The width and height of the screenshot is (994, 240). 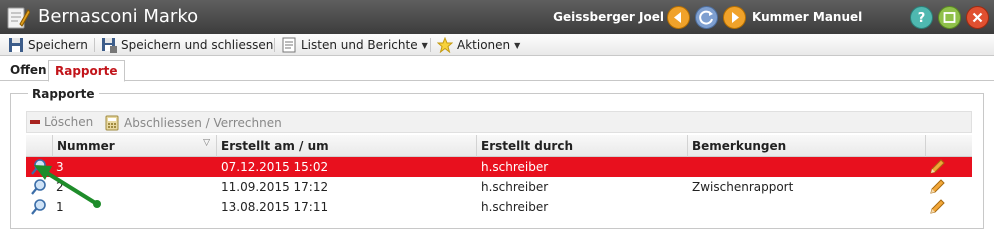 I want to click on save-label: Speichern, so click(x=58, y=45).